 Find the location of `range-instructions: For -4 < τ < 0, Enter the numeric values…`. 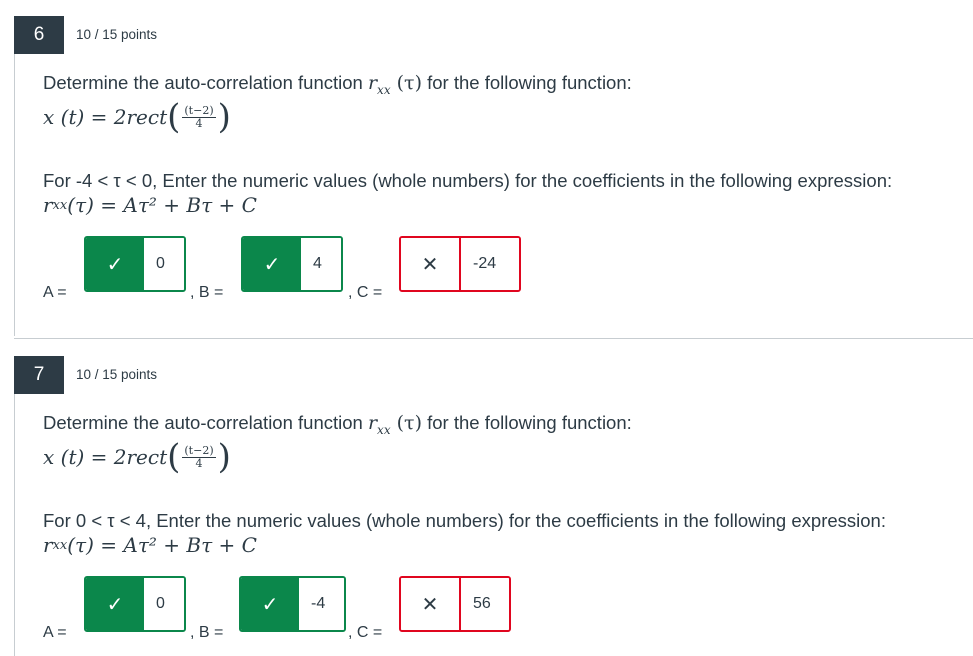

range-instructions: For -4 < τ < 0, Enter the numeric values… is located at coordinates (468, 180).